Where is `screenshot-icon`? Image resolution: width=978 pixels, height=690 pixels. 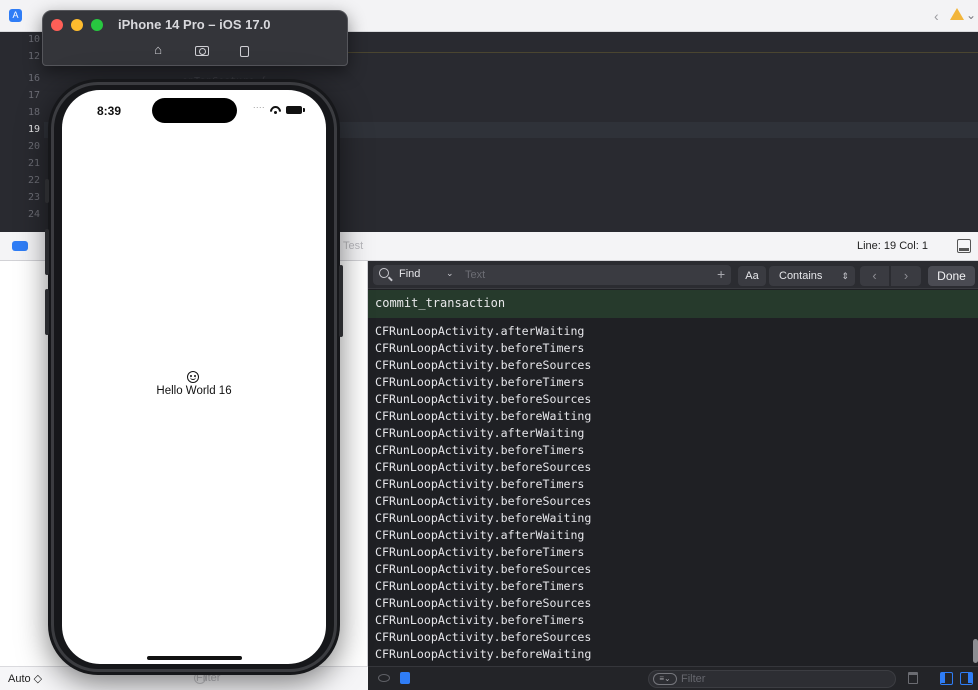
screenshot-icon is located at coordinates (202, 50).